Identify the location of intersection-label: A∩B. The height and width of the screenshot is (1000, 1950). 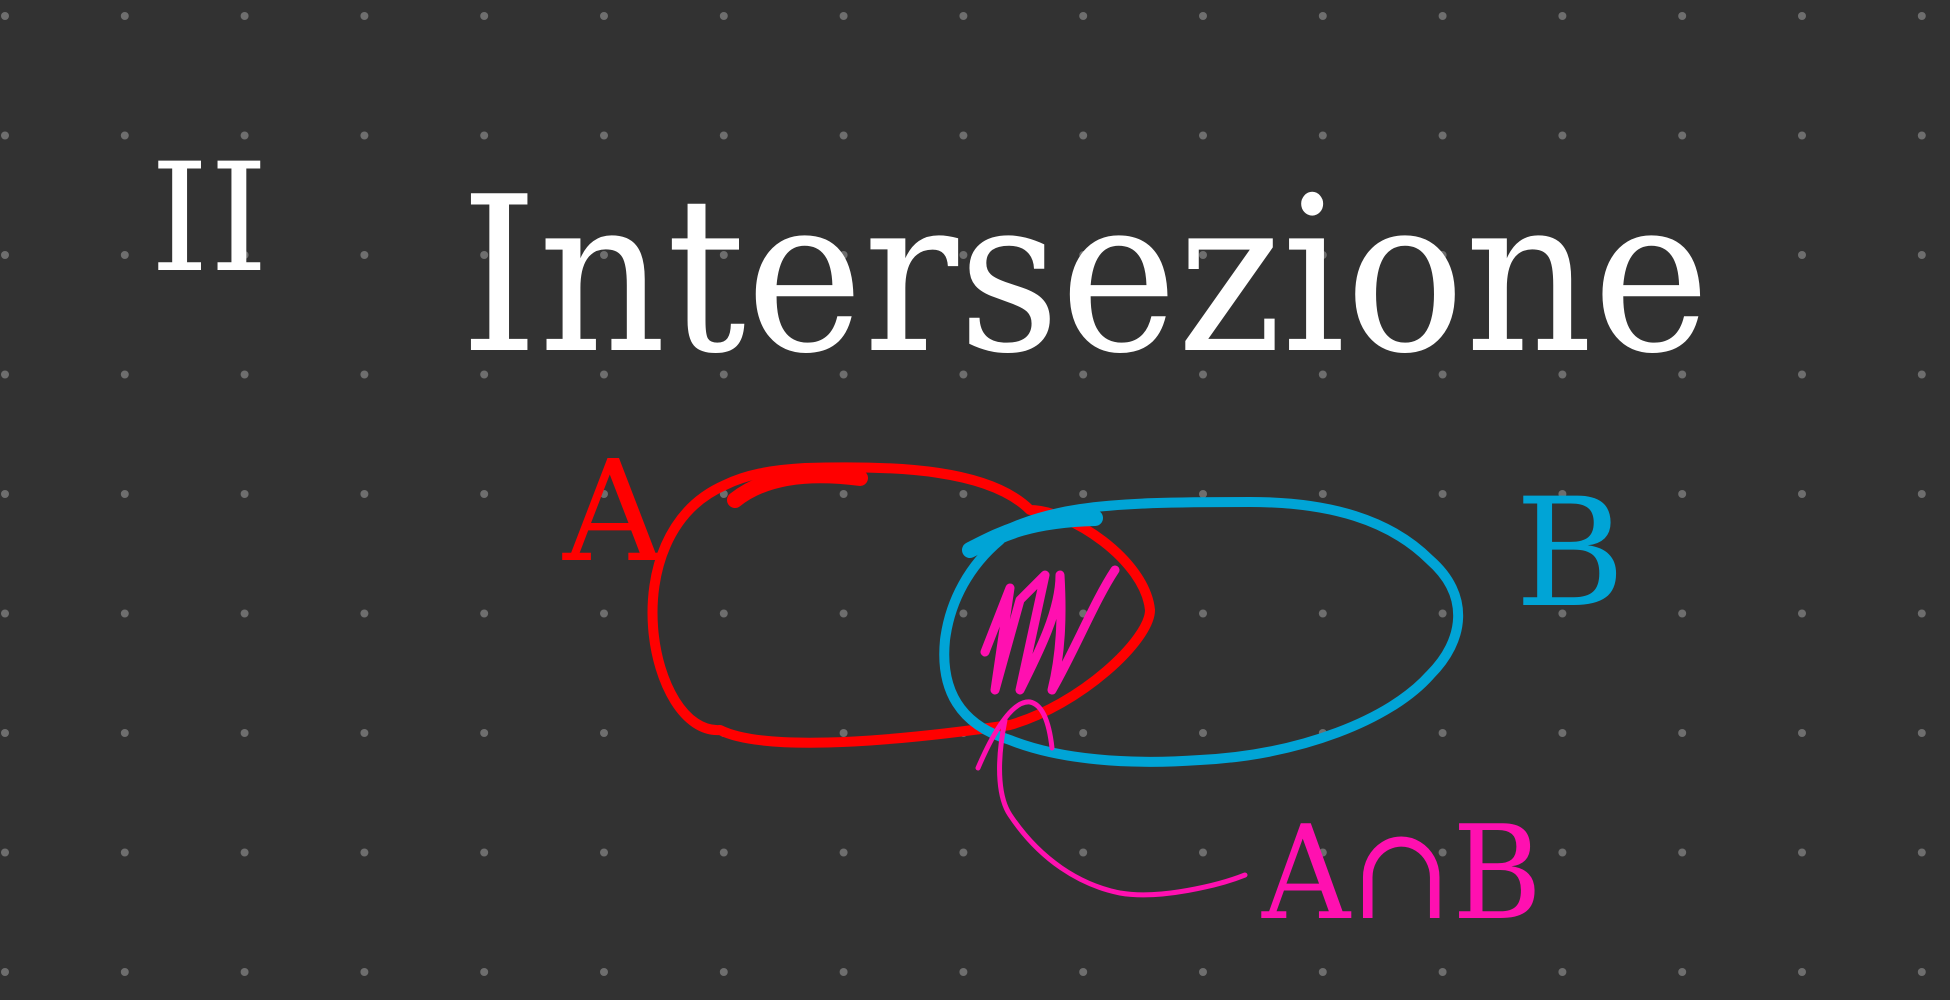
(1401, 873).